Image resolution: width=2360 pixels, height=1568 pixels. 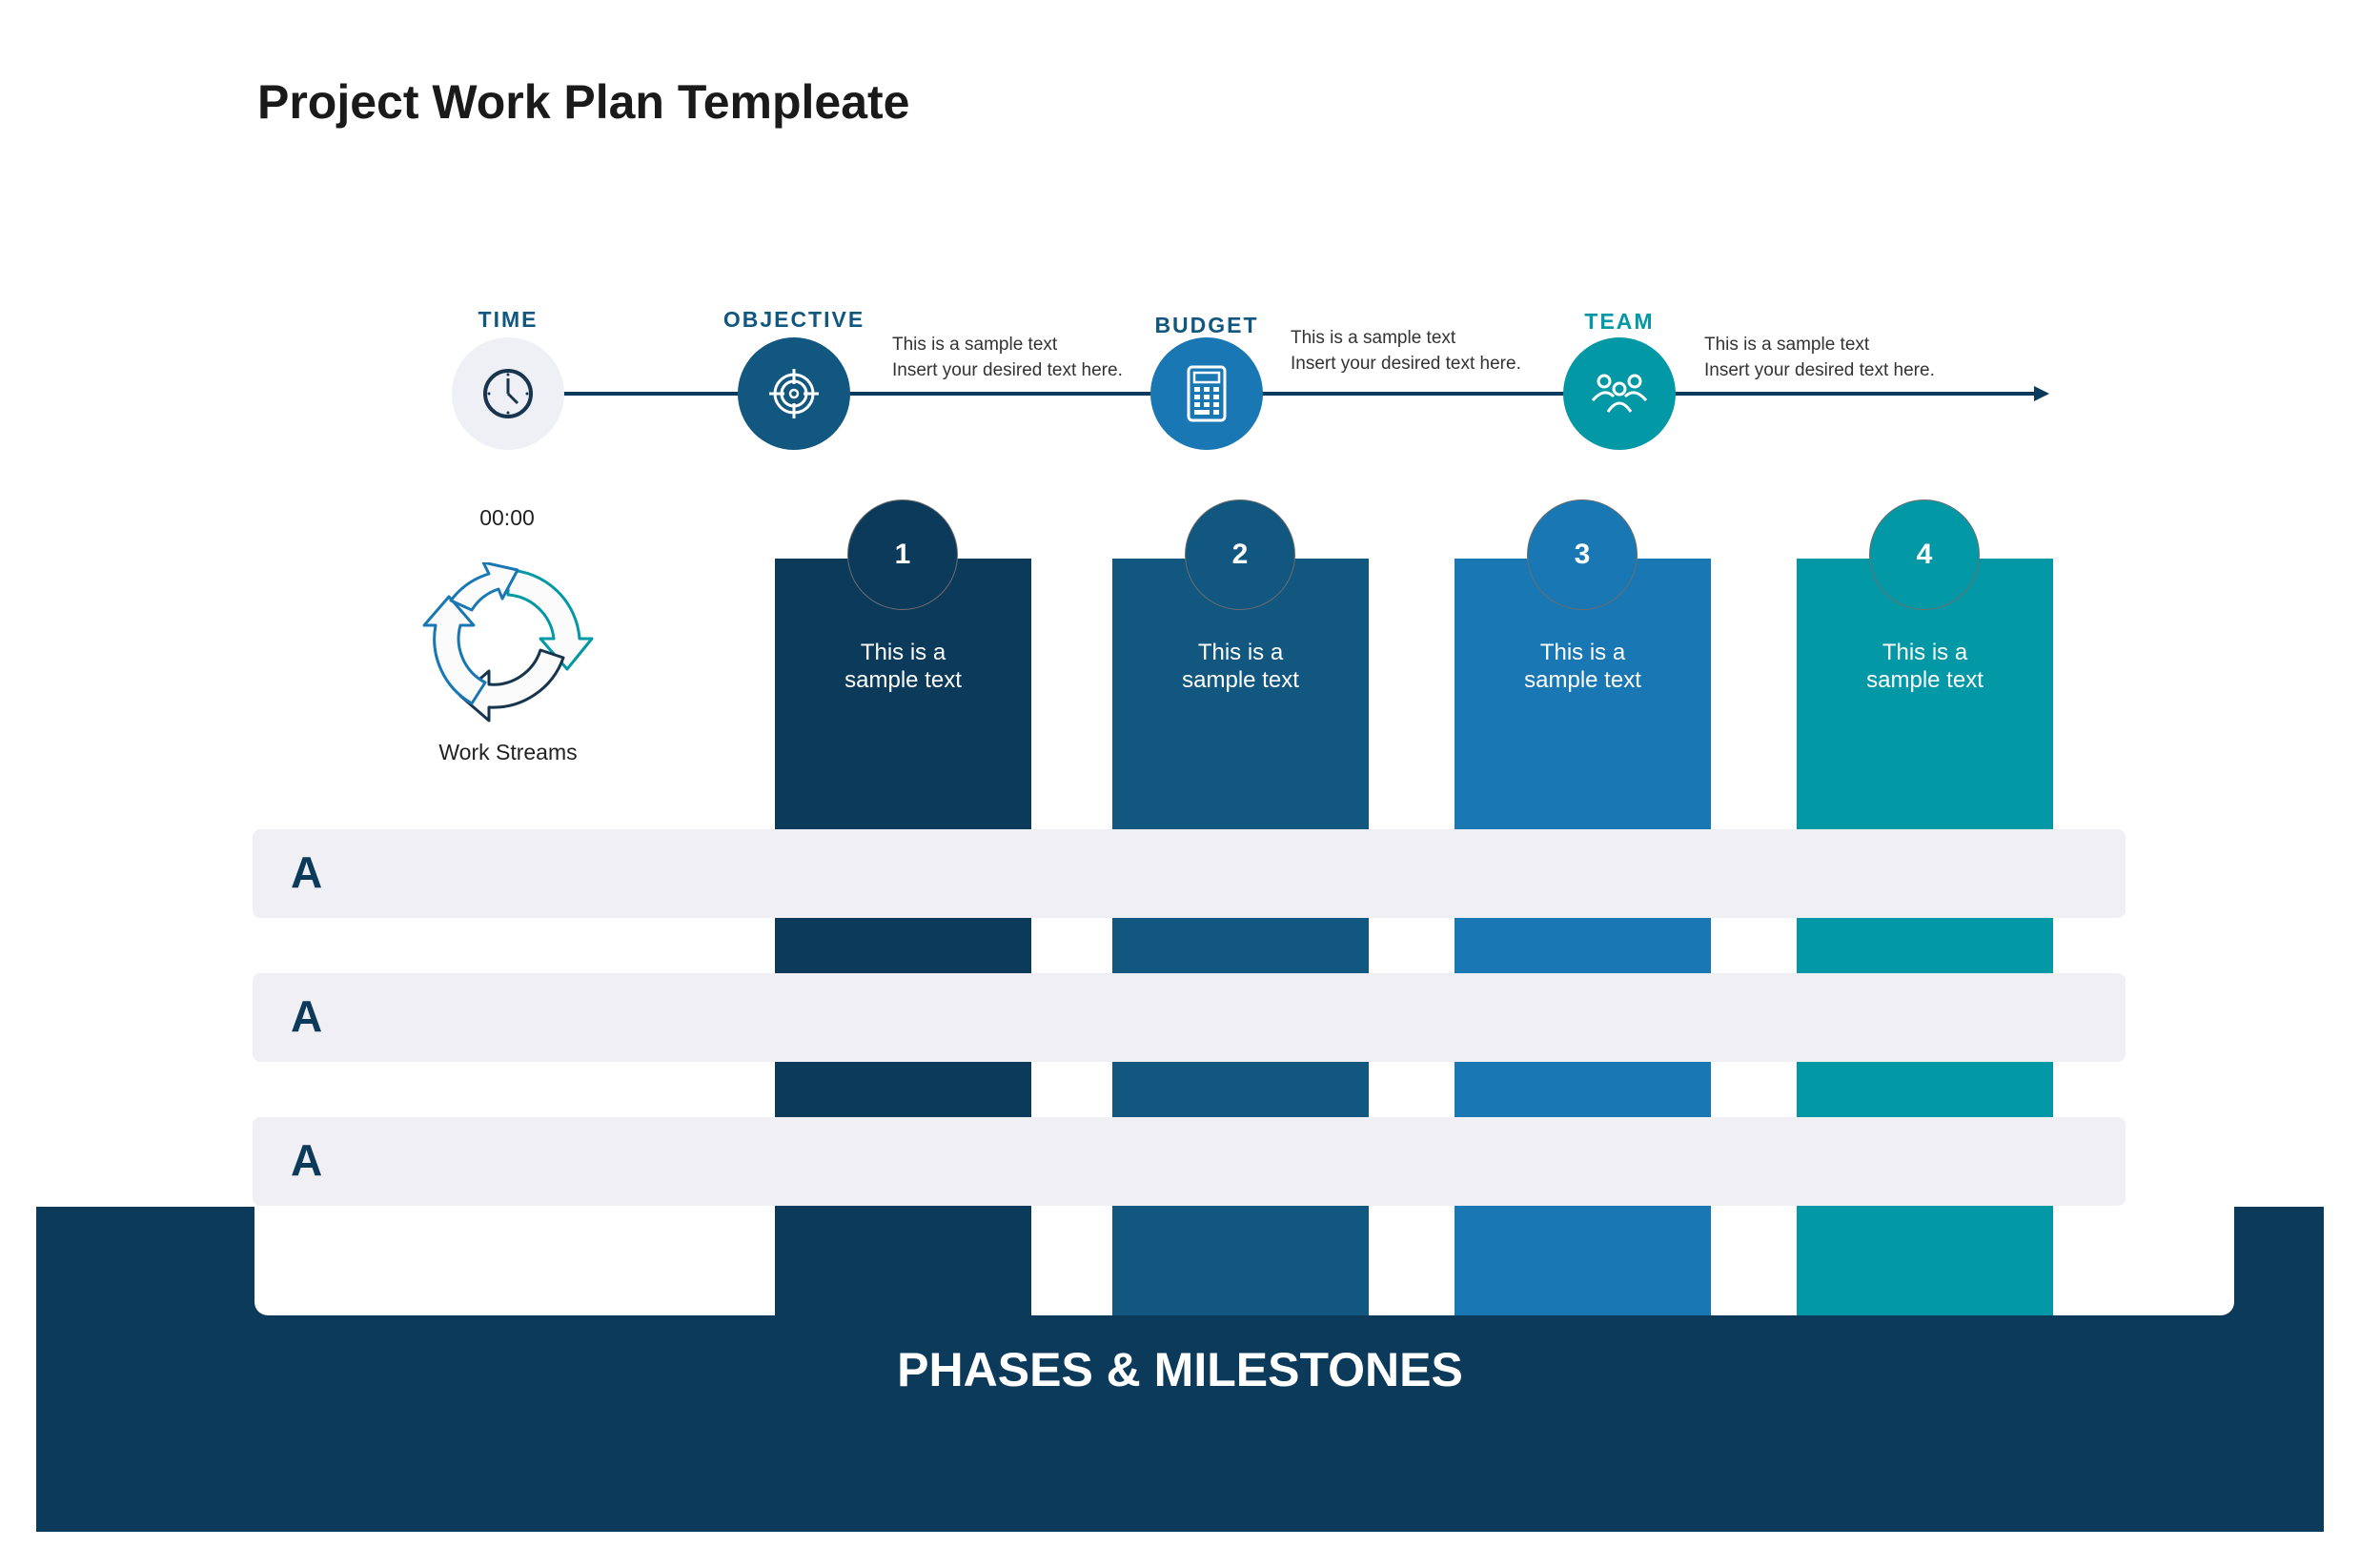 I want to click on phase-number-3: 3, so click(x=1582, y=554).